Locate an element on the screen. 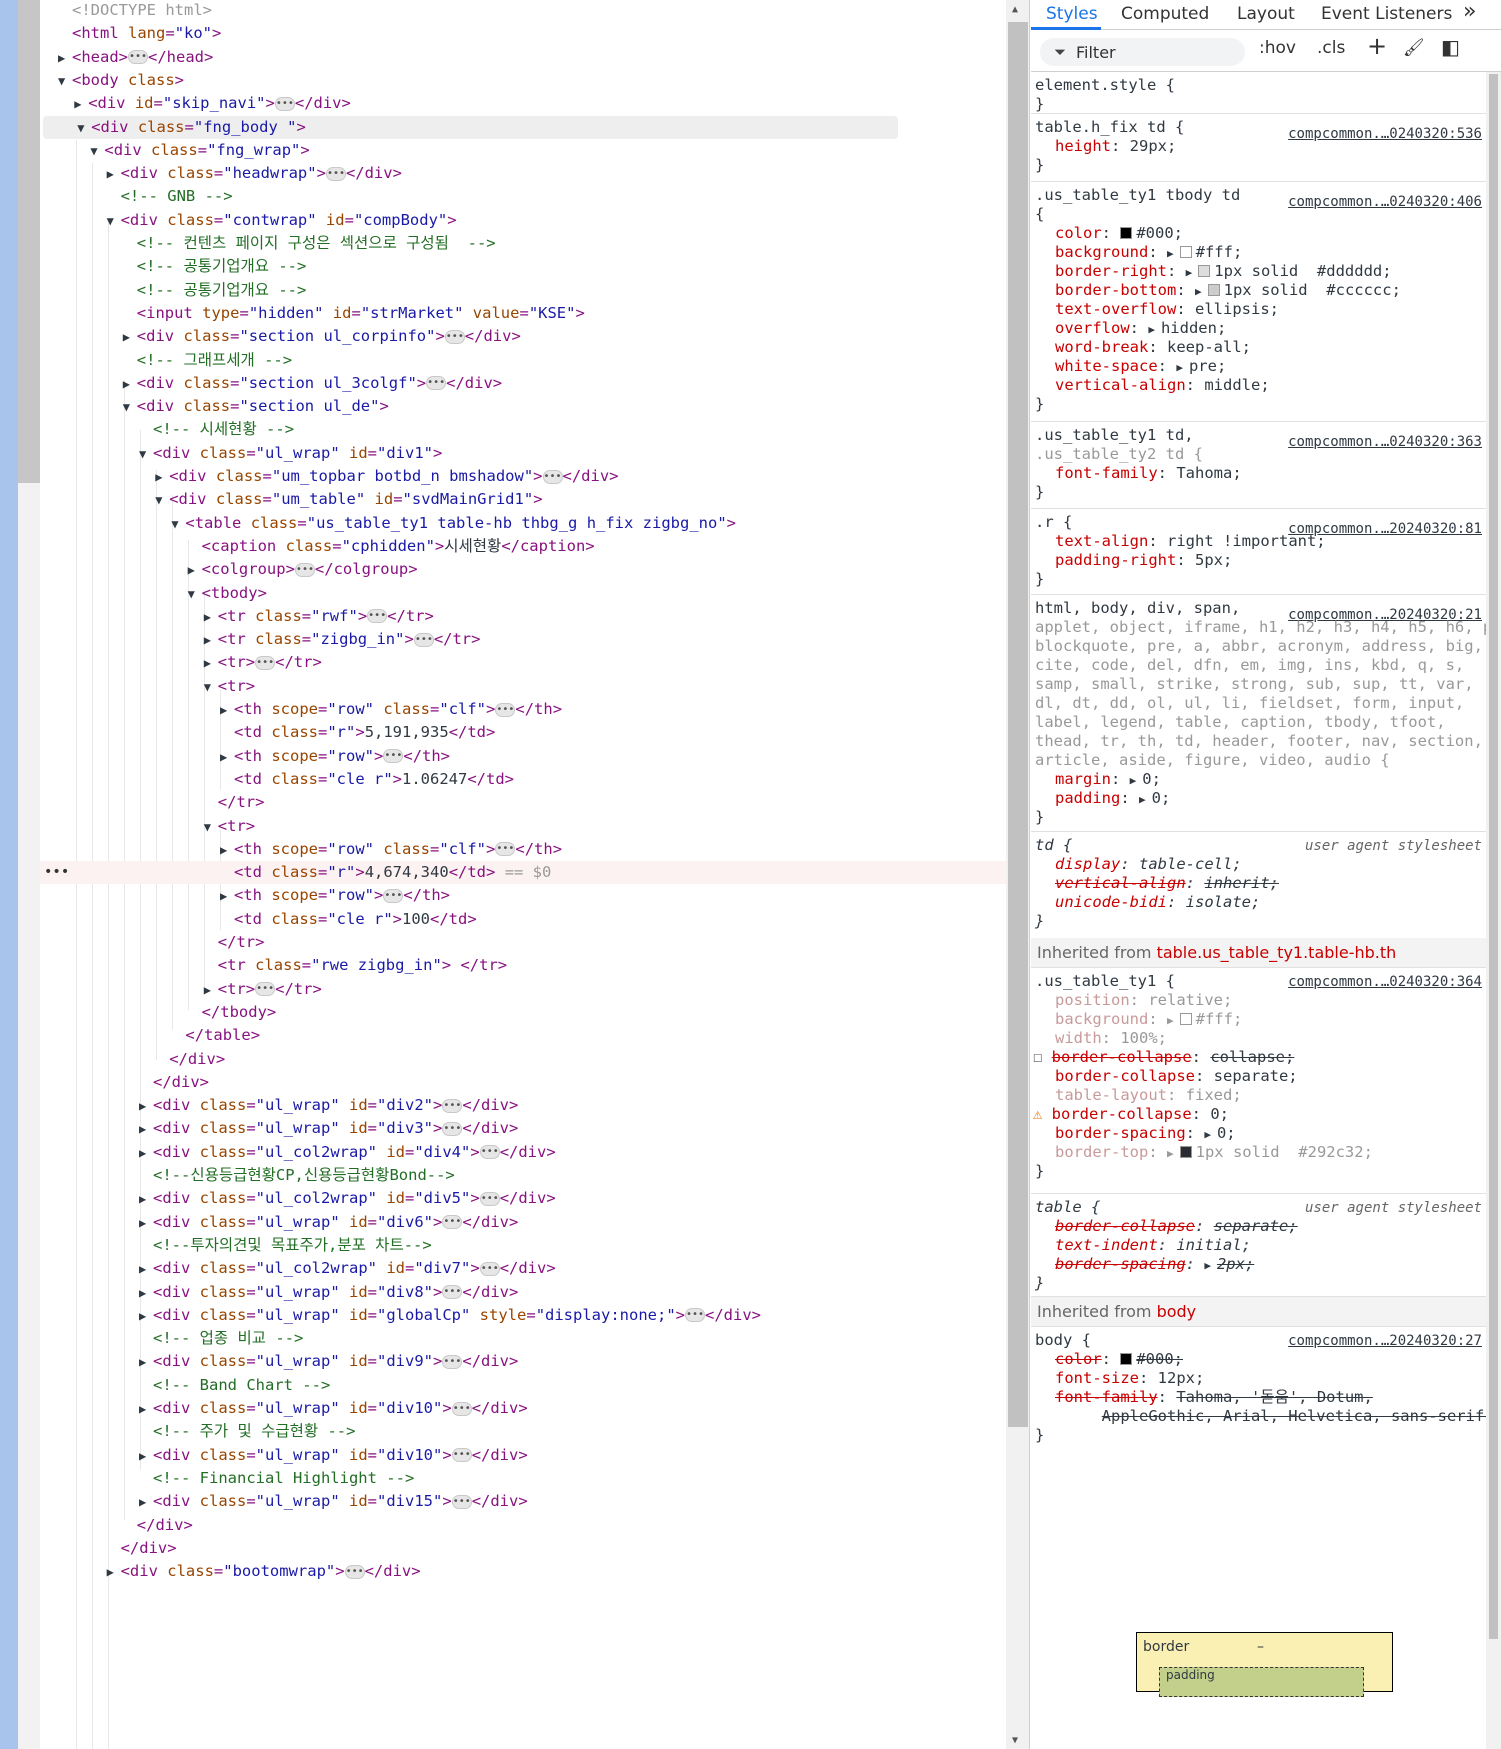 The height and width of the screenshot is (1749, 1501). property-line: border-bottom: ▶ 1px solid #cccccc; is located at coordinates (1228, 290).